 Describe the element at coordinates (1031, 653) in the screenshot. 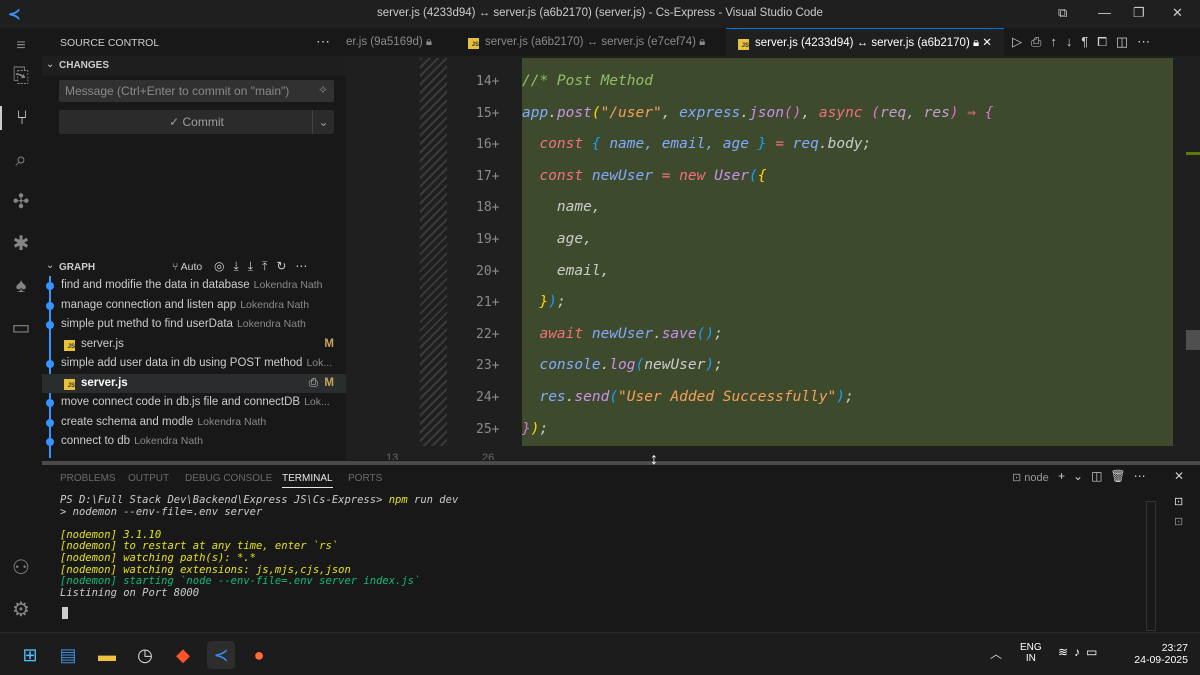

I see `language-indicator: ENG IN` at that location.